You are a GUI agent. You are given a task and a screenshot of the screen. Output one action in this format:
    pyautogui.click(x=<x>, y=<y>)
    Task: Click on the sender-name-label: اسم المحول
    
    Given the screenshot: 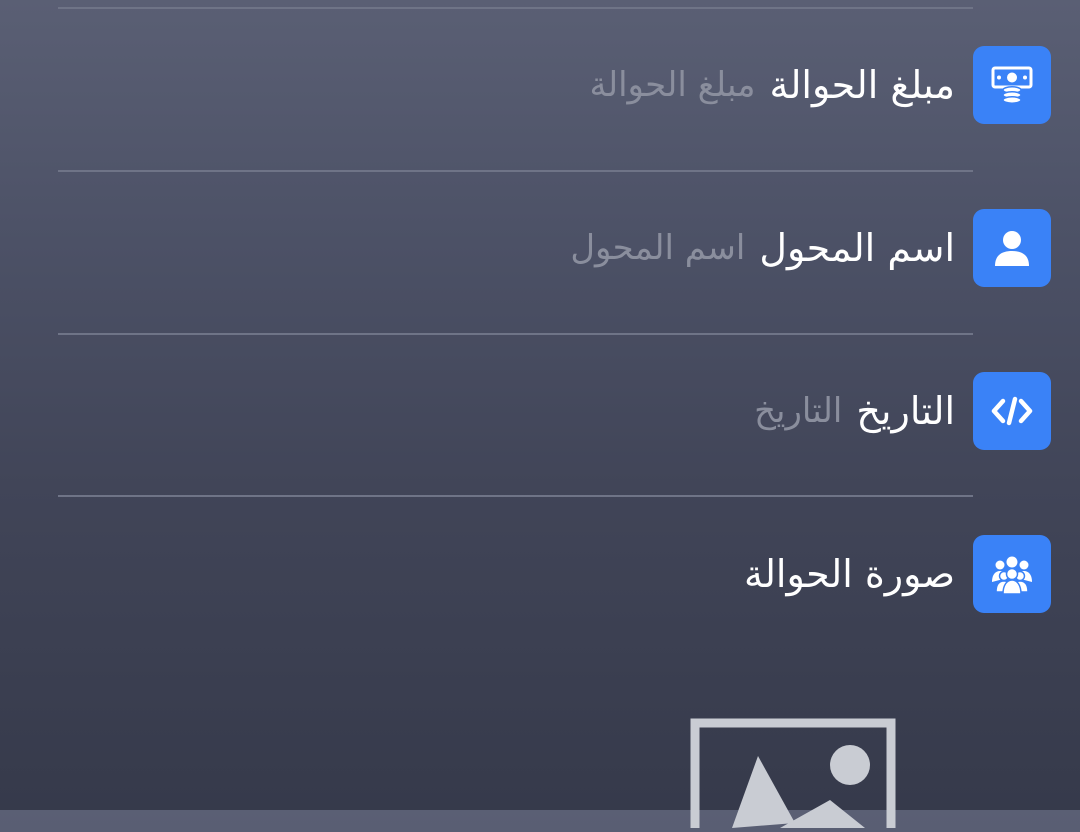 What is the action you would take?
    pyautogui.click(x=857, y=248)
    